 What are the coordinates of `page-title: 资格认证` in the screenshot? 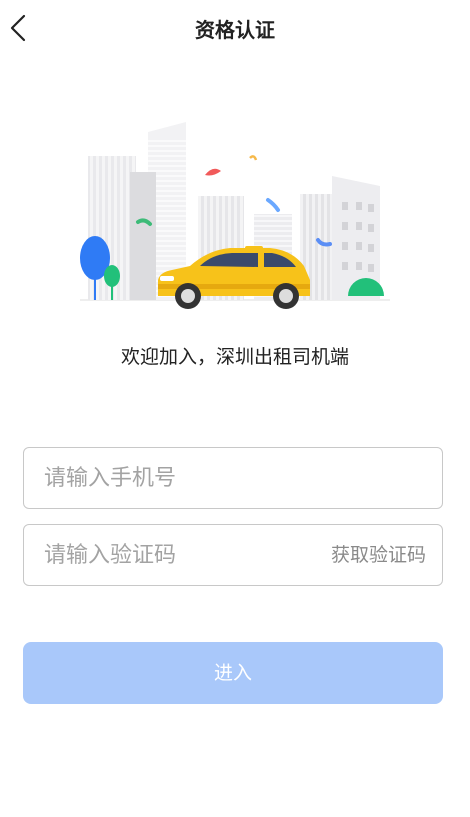 It's located at (235, 30).